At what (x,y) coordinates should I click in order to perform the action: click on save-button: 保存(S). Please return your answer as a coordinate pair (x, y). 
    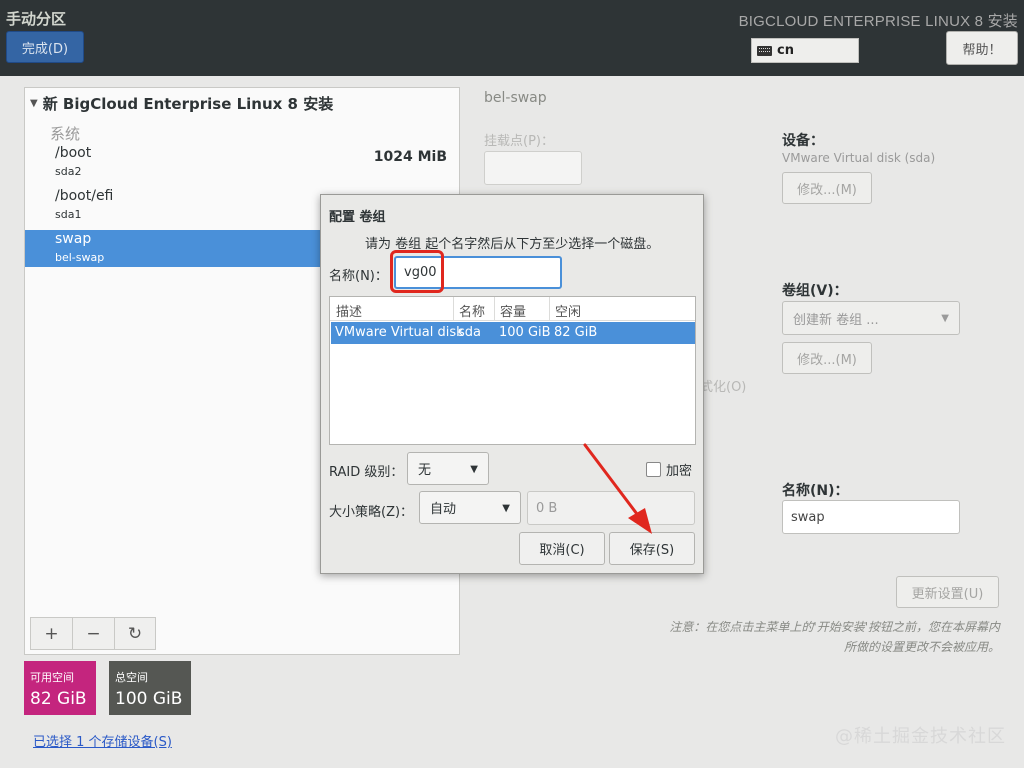
    Looking at the image, I should click on (652, 548).